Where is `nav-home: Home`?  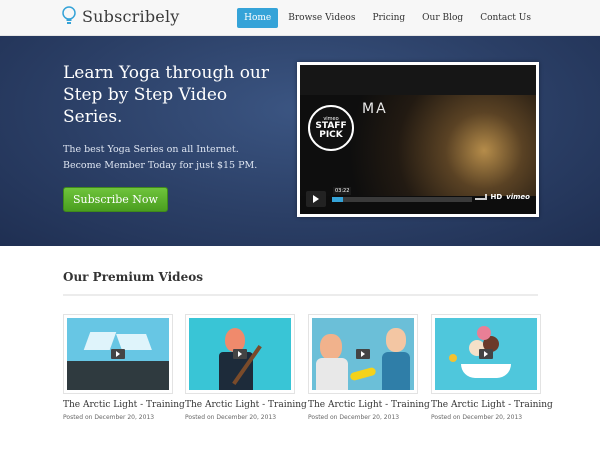
nav-home: Home is located at coordinates (258, 18).